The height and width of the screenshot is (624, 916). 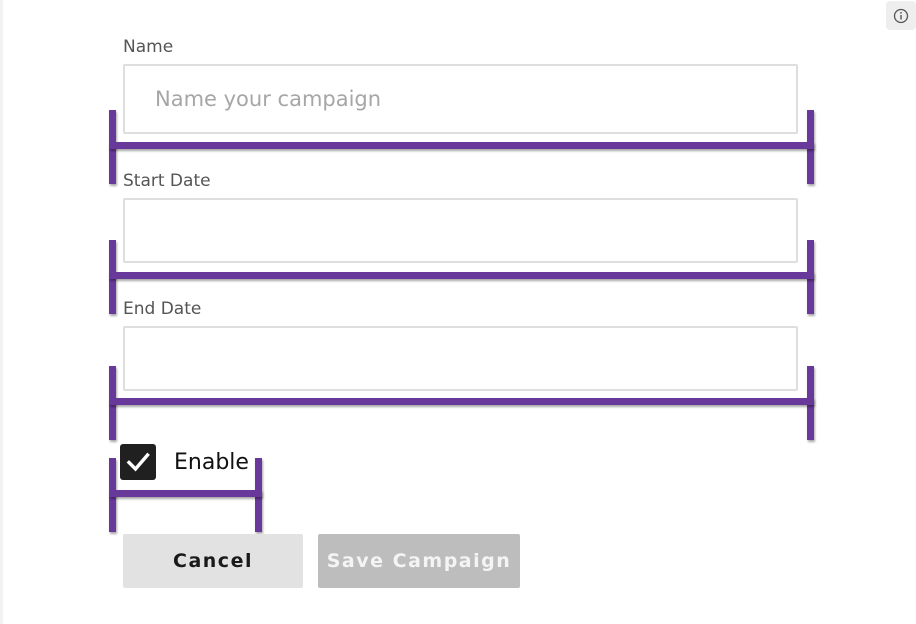 I want to click on start-date-label: Start Date, so click(x=167, y=181).